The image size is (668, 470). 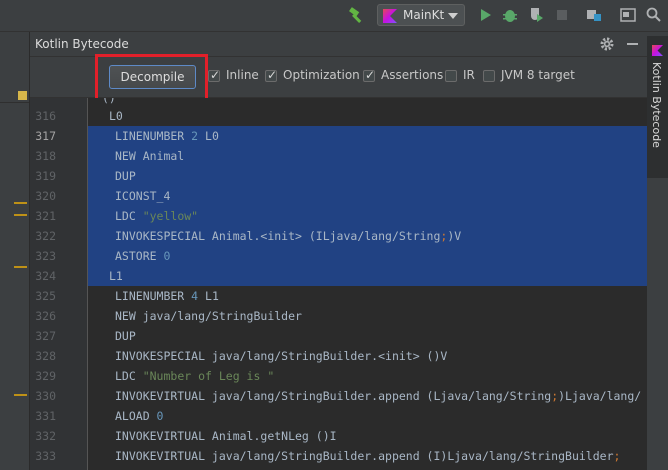 I want to click on code-token: )Ljava/lang/, so click(x=600, y=396).